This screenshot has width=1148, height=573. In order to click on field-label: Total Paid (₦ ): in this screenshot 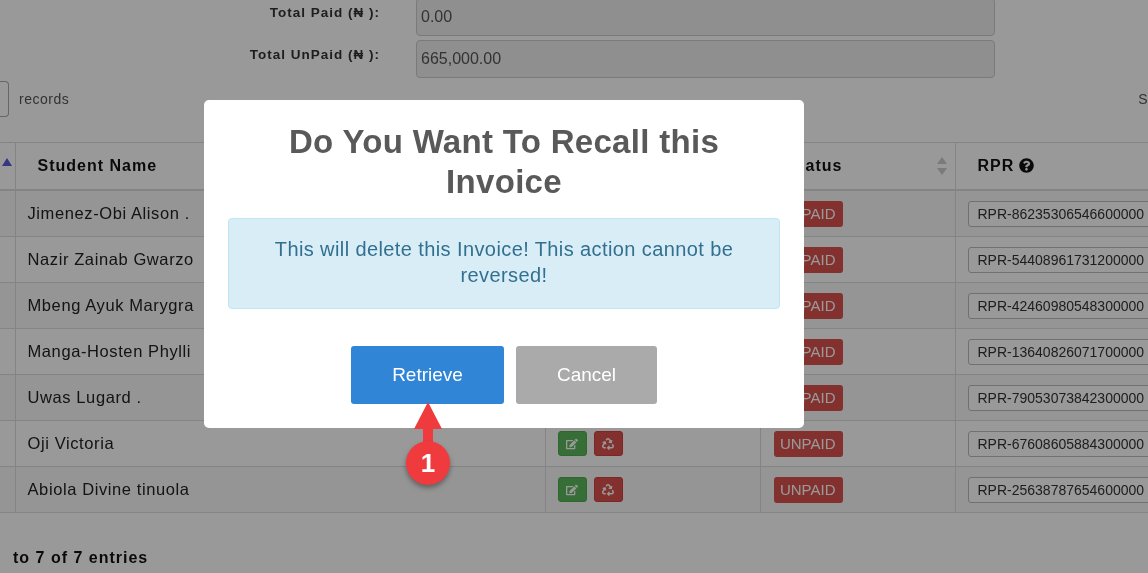, I will do `click(324, 12)`.